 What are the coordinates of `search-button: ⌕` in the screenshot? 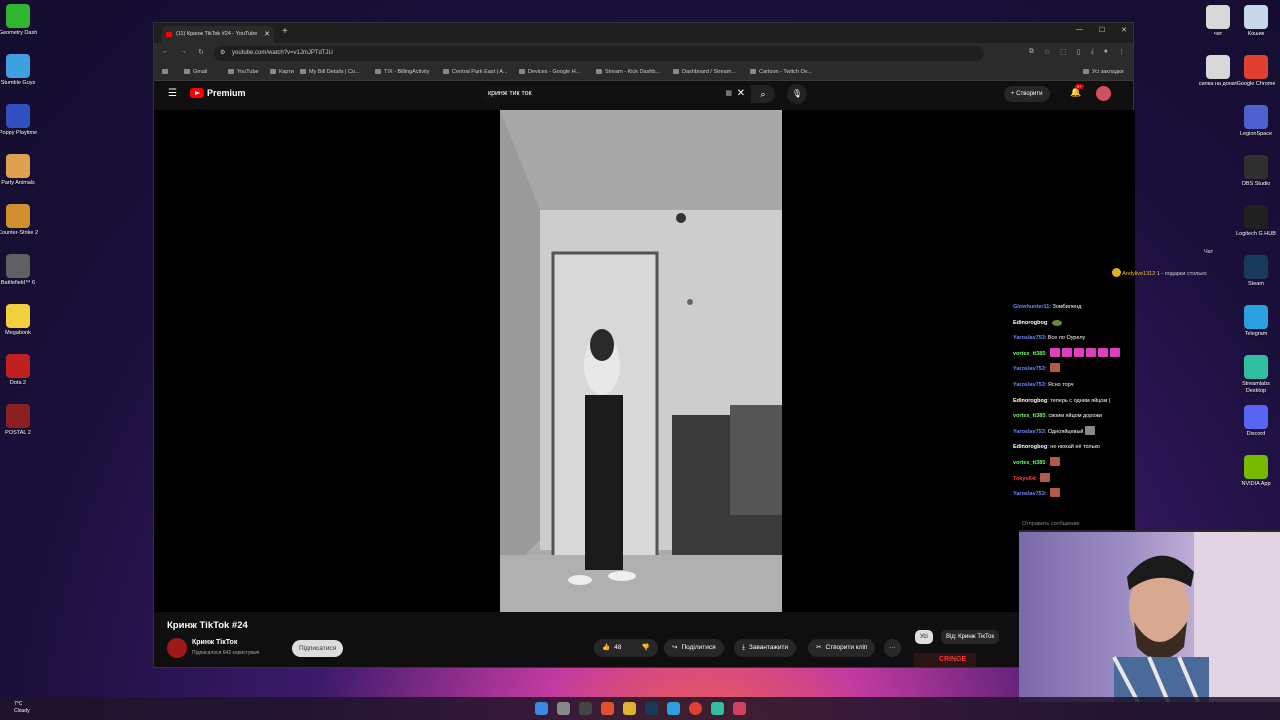 It's located at (763, 94).